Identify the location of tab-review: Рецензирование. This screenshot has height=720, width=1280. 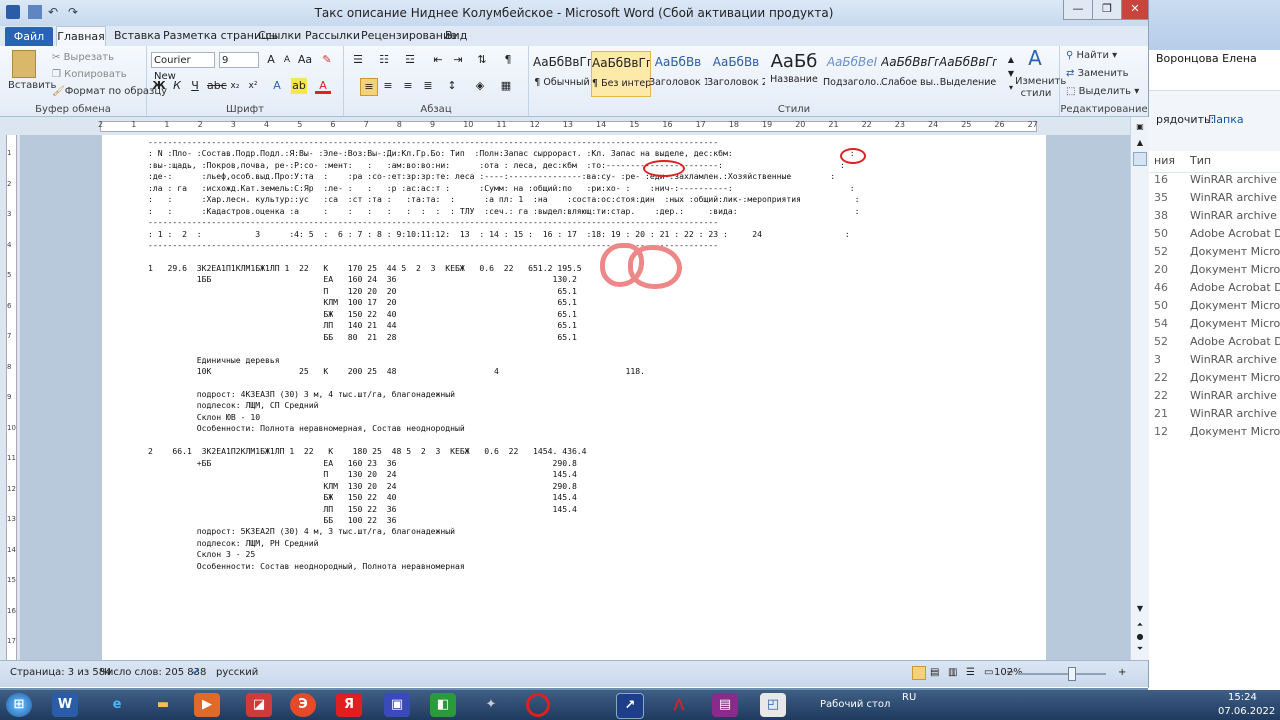
(409, 35).